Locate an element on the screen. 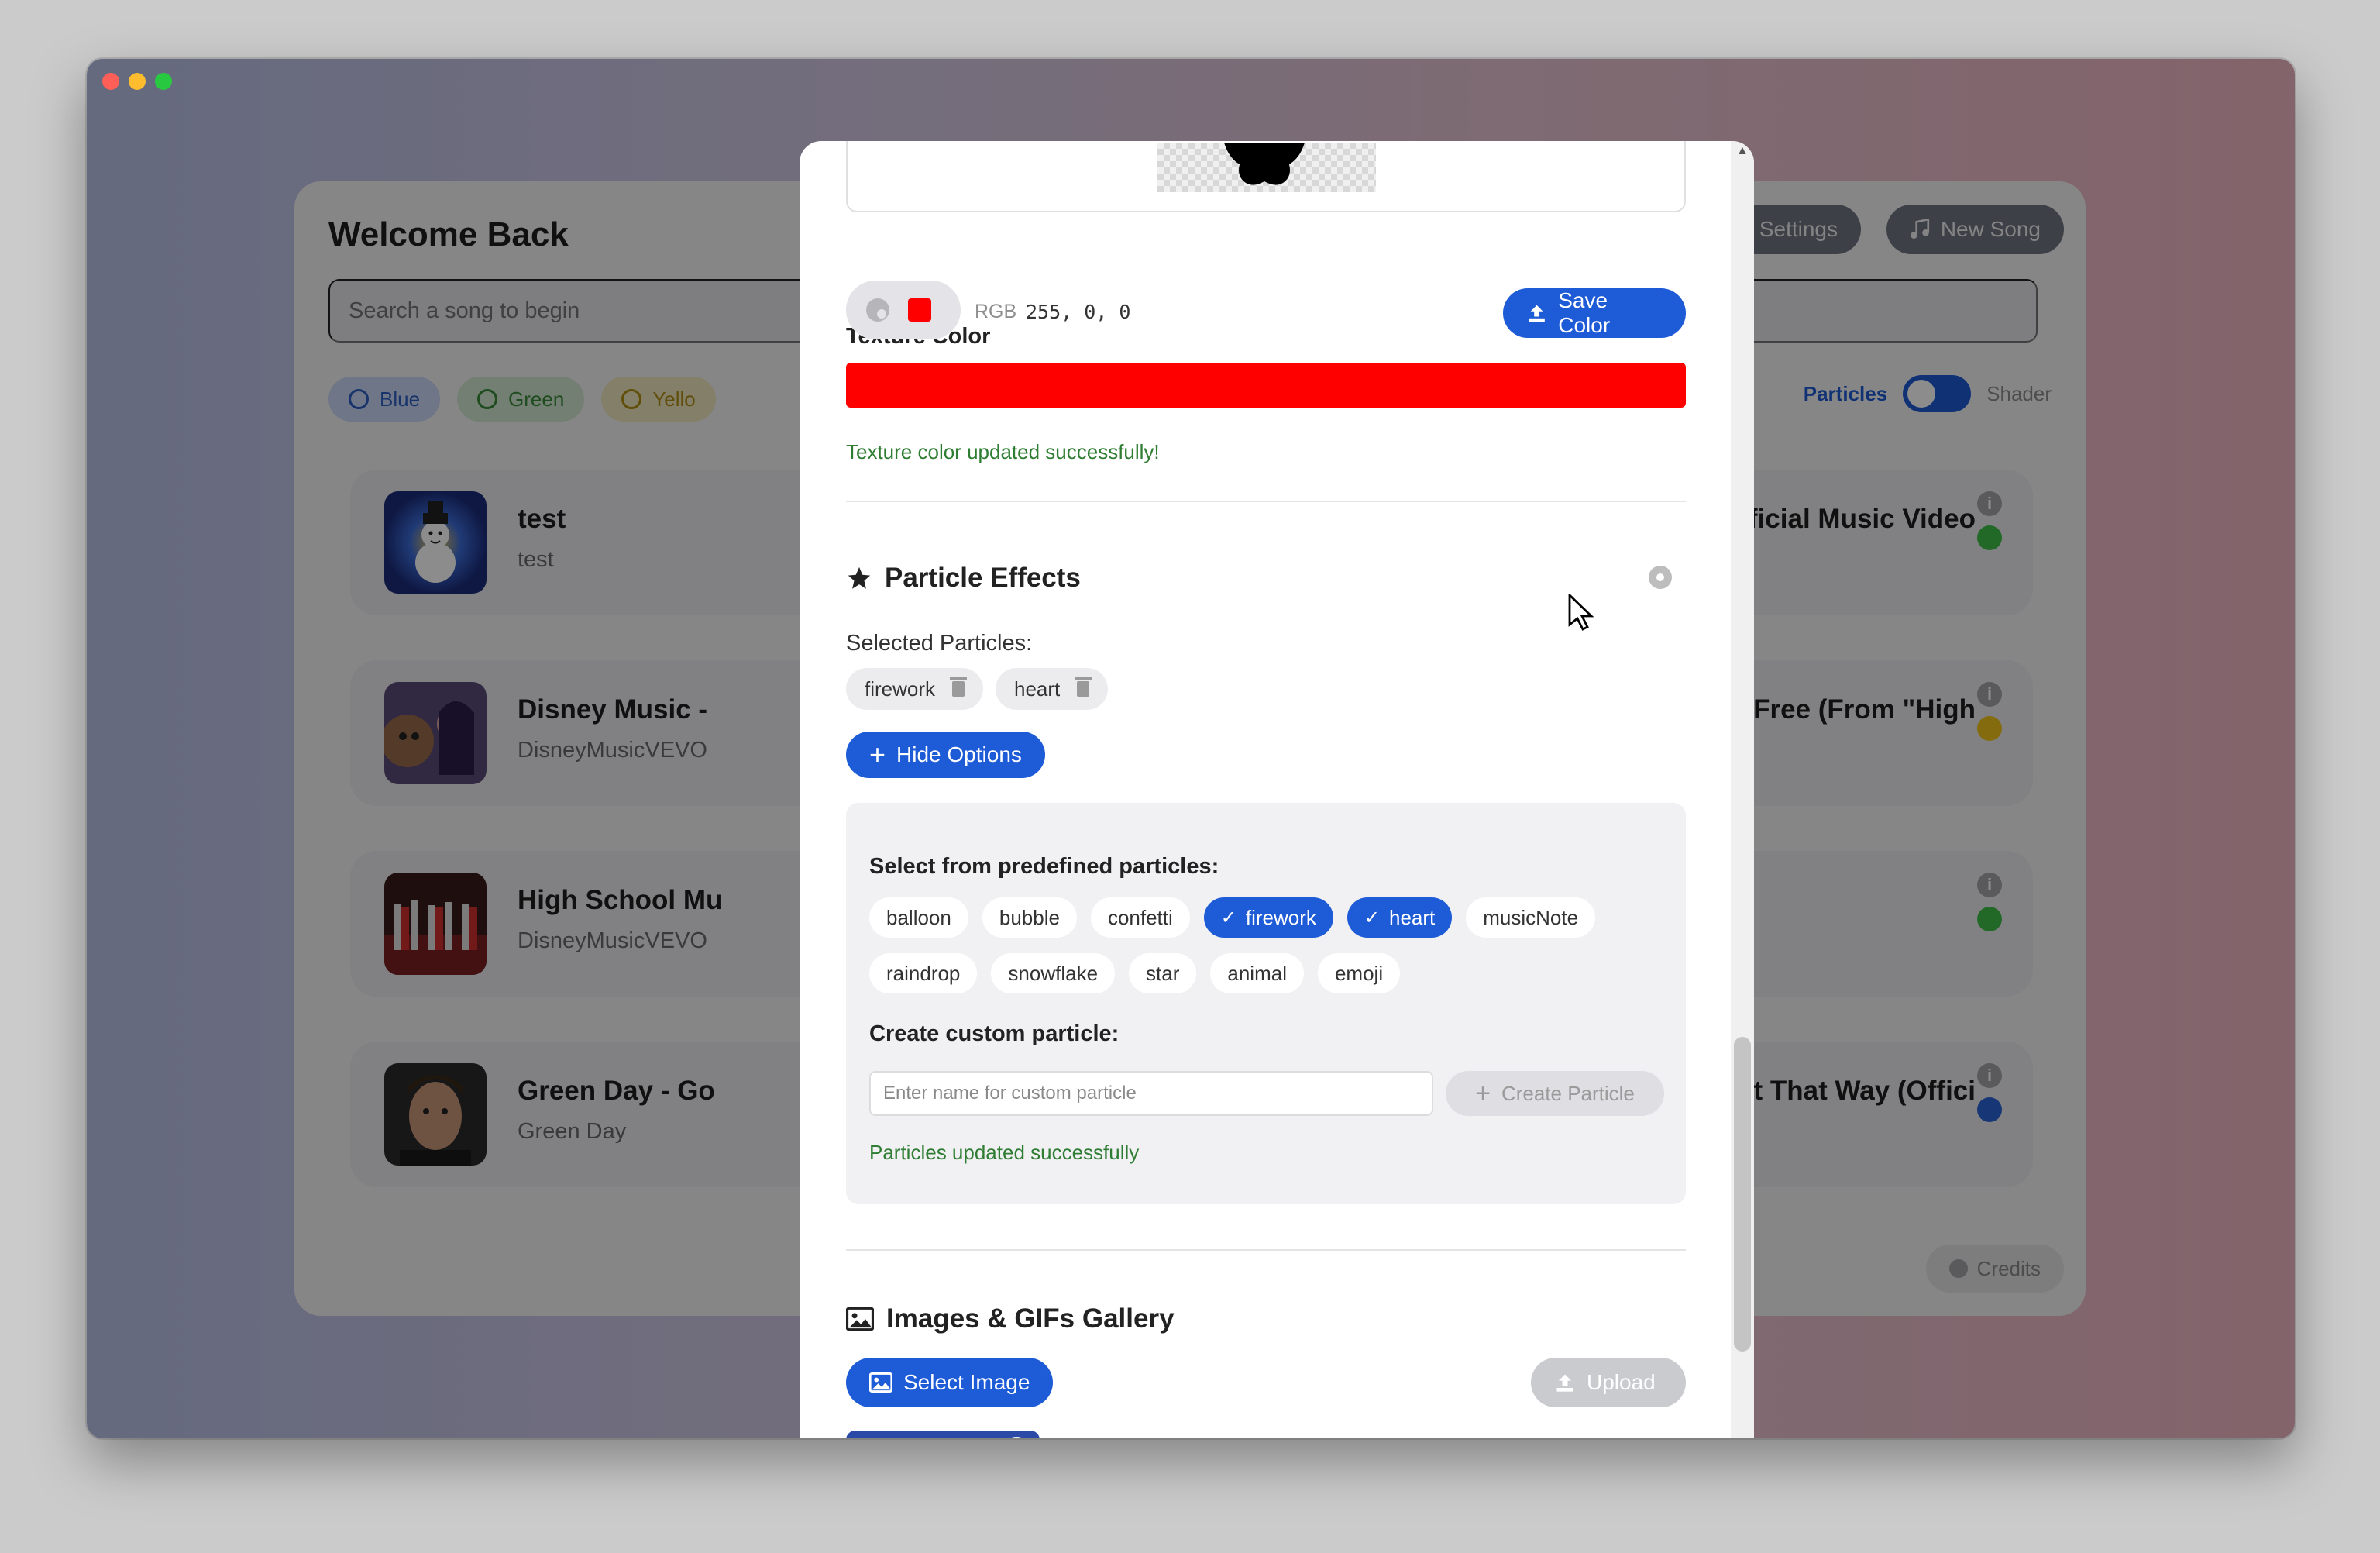 The height and width of the screenshot is (1553, 2380). particle-option-label: snowflake is located at coordinates (1054, 973).